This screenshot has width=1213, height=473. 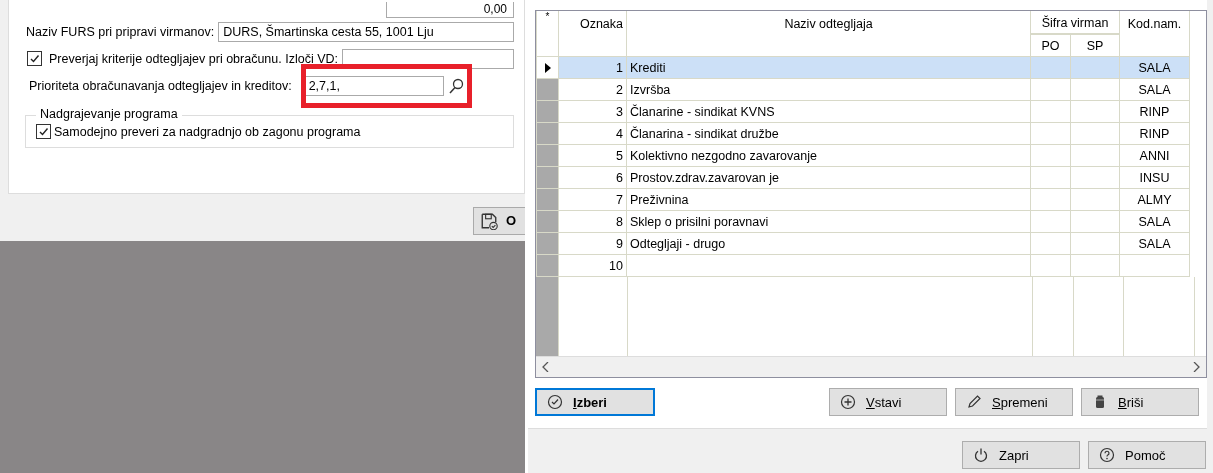 I want to click on row-pointer-icon, so click(x=547, y=67).